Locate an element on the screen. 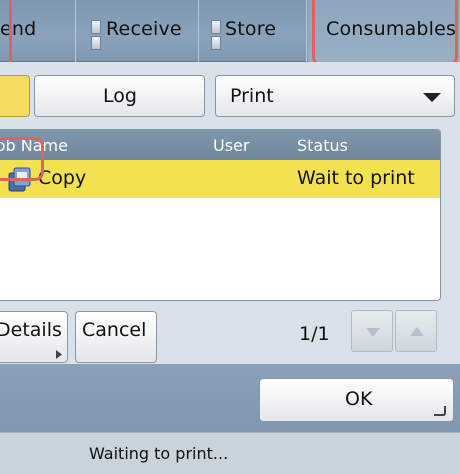 The width and height of the screenshot is (460, 474). scroll-up-button is located at coordinates (416, 331).